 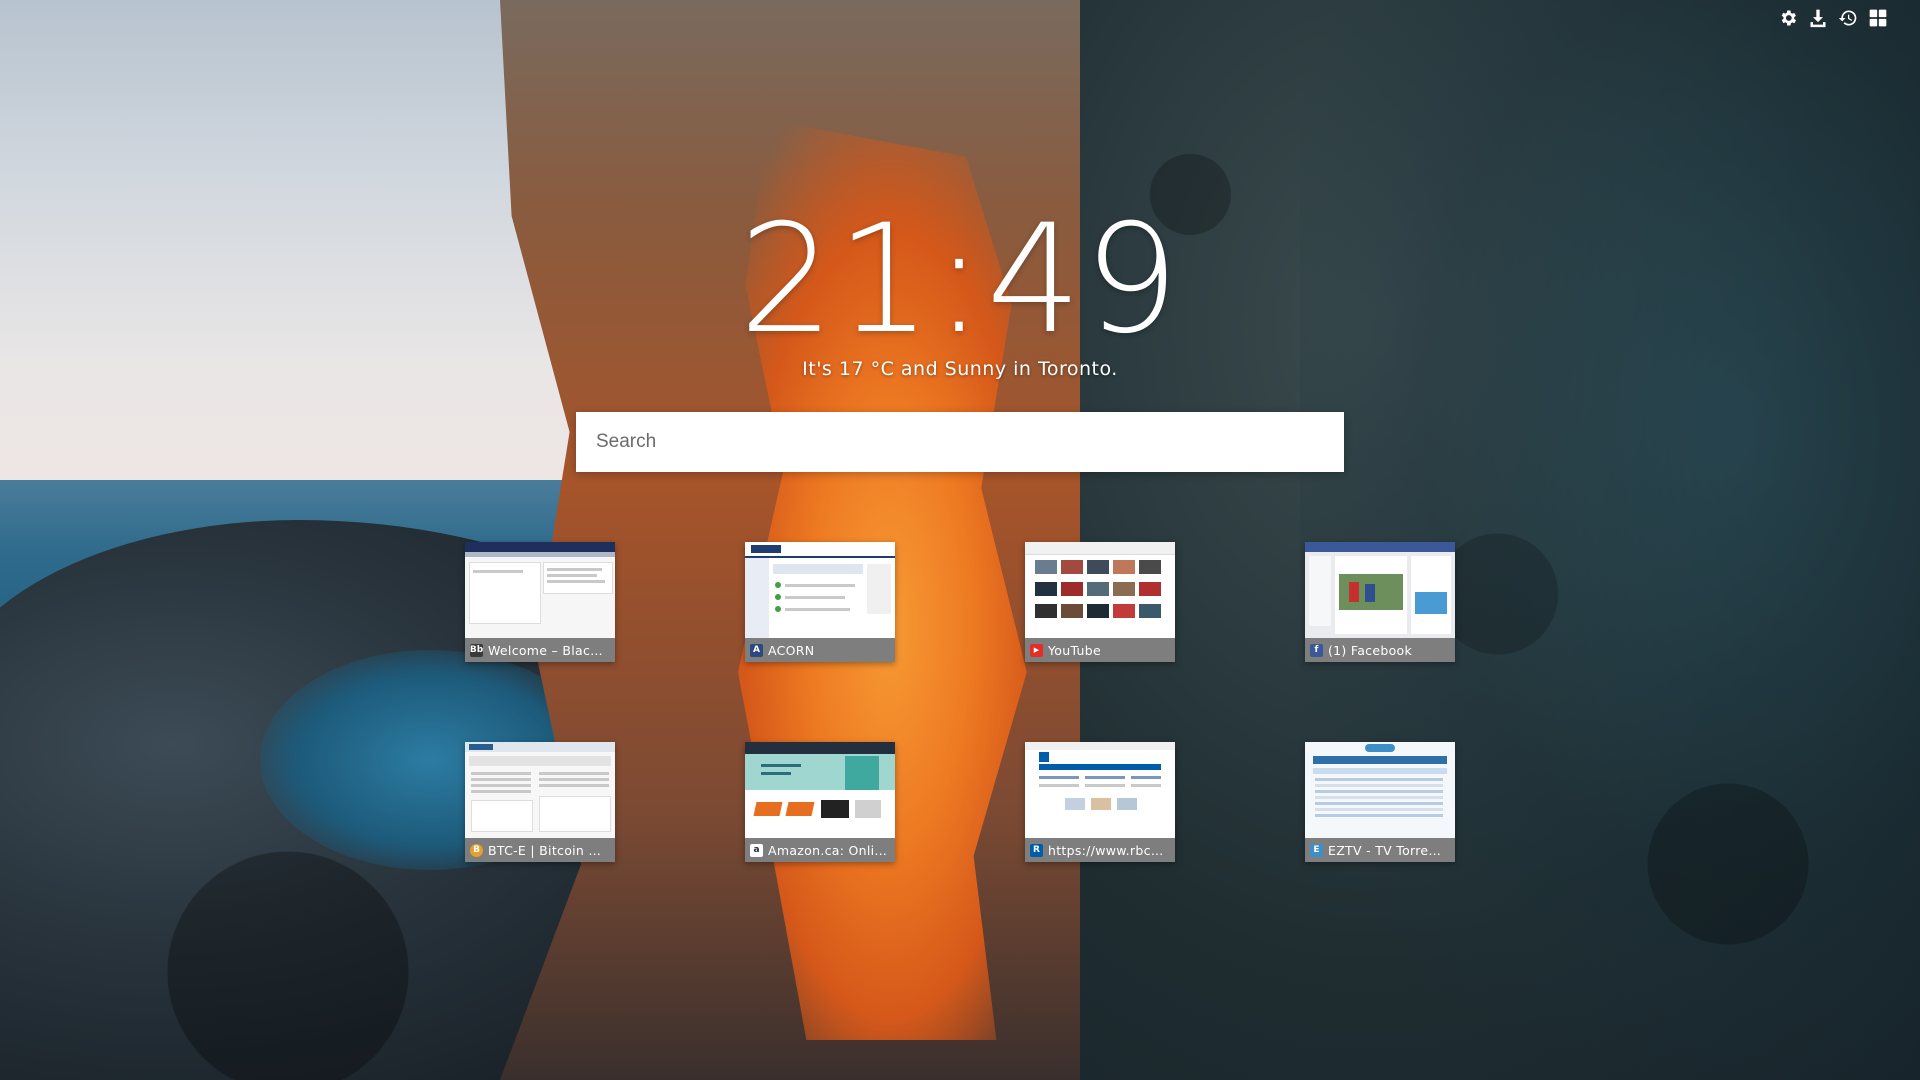 I want to click on settings-button, so click(x=1788, y=20).